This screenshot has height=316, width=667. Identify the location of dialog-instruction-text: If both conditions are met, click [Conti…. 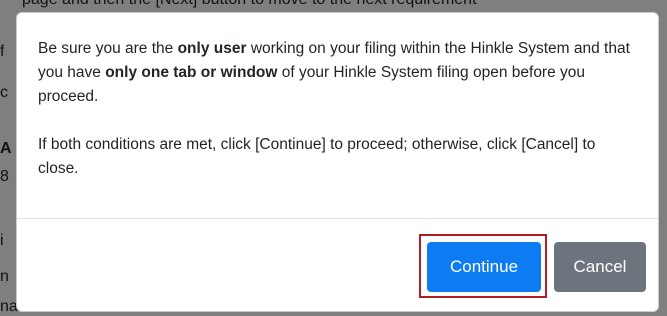
(317, 156).